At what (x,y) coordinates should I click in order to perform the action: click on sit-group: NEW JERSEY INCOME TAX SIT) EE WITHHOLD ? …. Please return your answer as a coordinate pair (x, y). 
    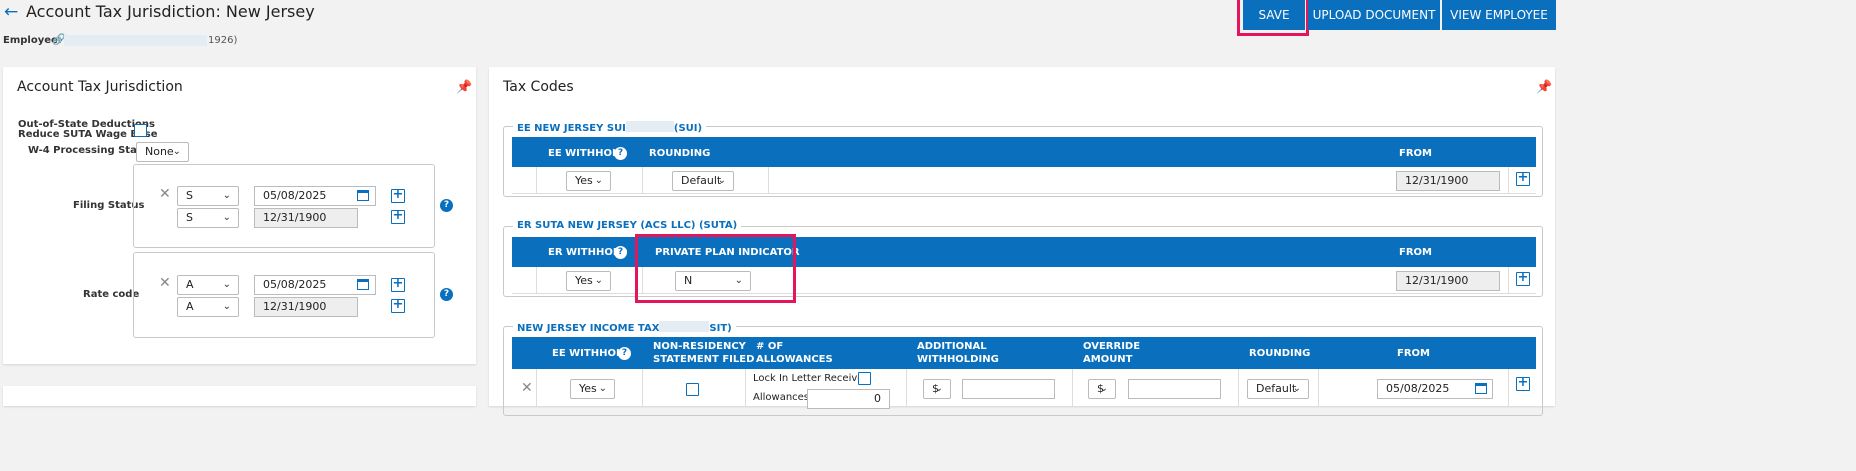
    Looking at the image, I should click on (1023, 368).